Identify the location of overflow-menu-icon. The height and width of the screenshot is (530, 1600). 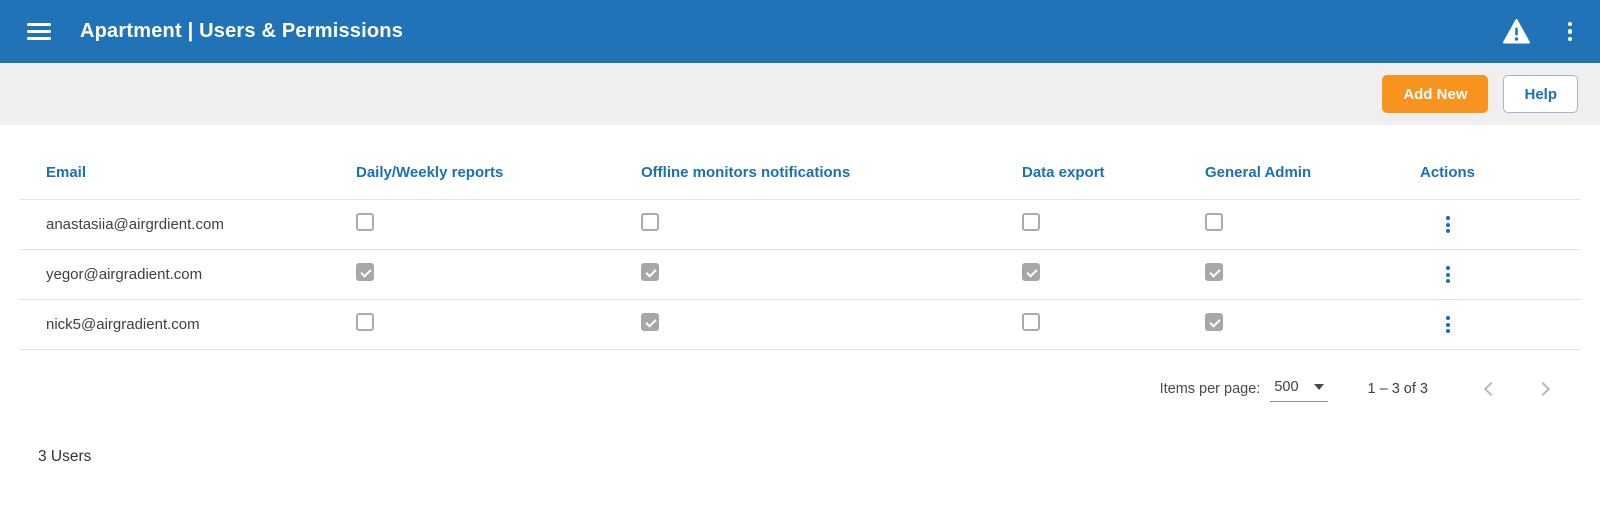
(1570, 32).